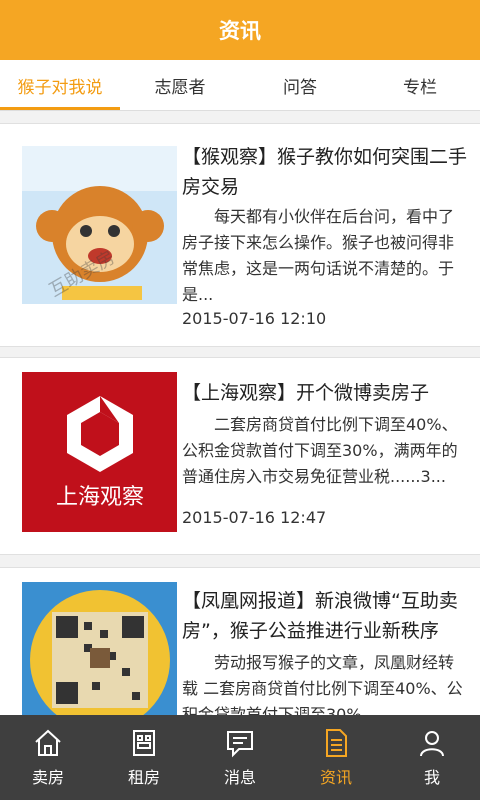 Image resolution: width=480 pixels, height=800 pixels. I want to click on tab-label: 志愿者, so click(180, 87).